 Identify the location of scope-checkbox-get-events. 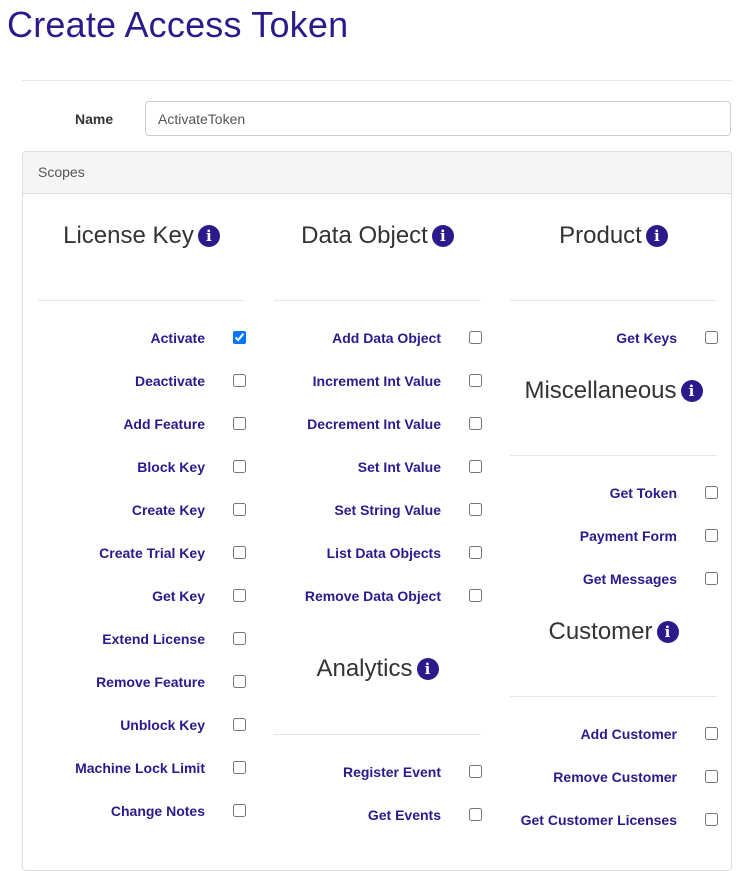
(475, 814).